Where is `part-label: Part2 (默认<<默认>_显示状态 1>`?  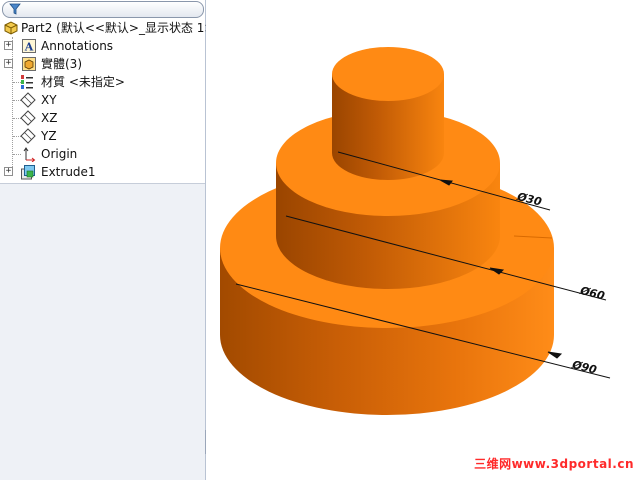 part-label: Part2 (默认<<默认>_显示状态 1> is located at coordinates (118, 28).